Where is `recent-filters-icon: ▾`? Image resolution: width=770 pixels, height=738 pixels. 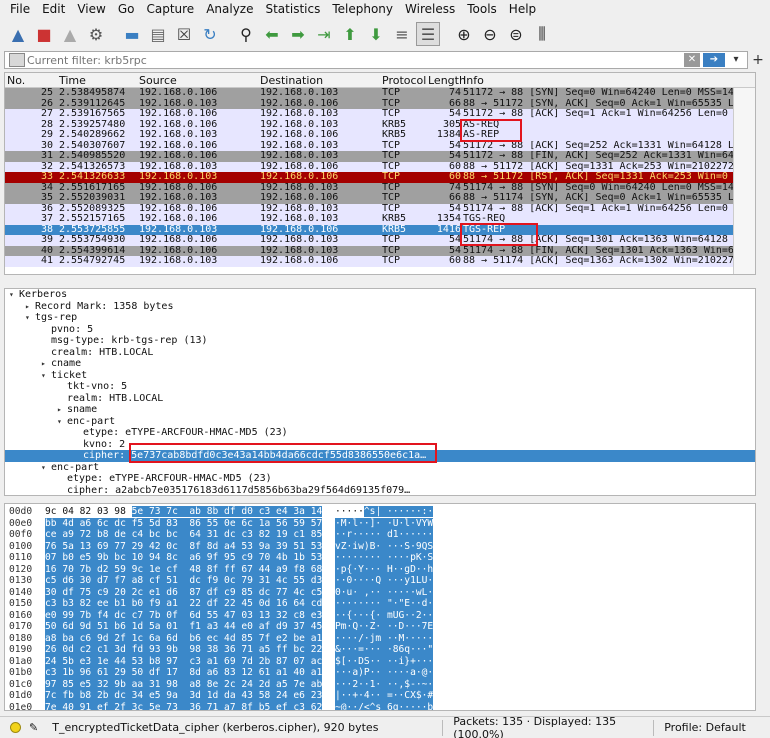 recent-filters-icon: ▾ is located at coordinates (736, 60).